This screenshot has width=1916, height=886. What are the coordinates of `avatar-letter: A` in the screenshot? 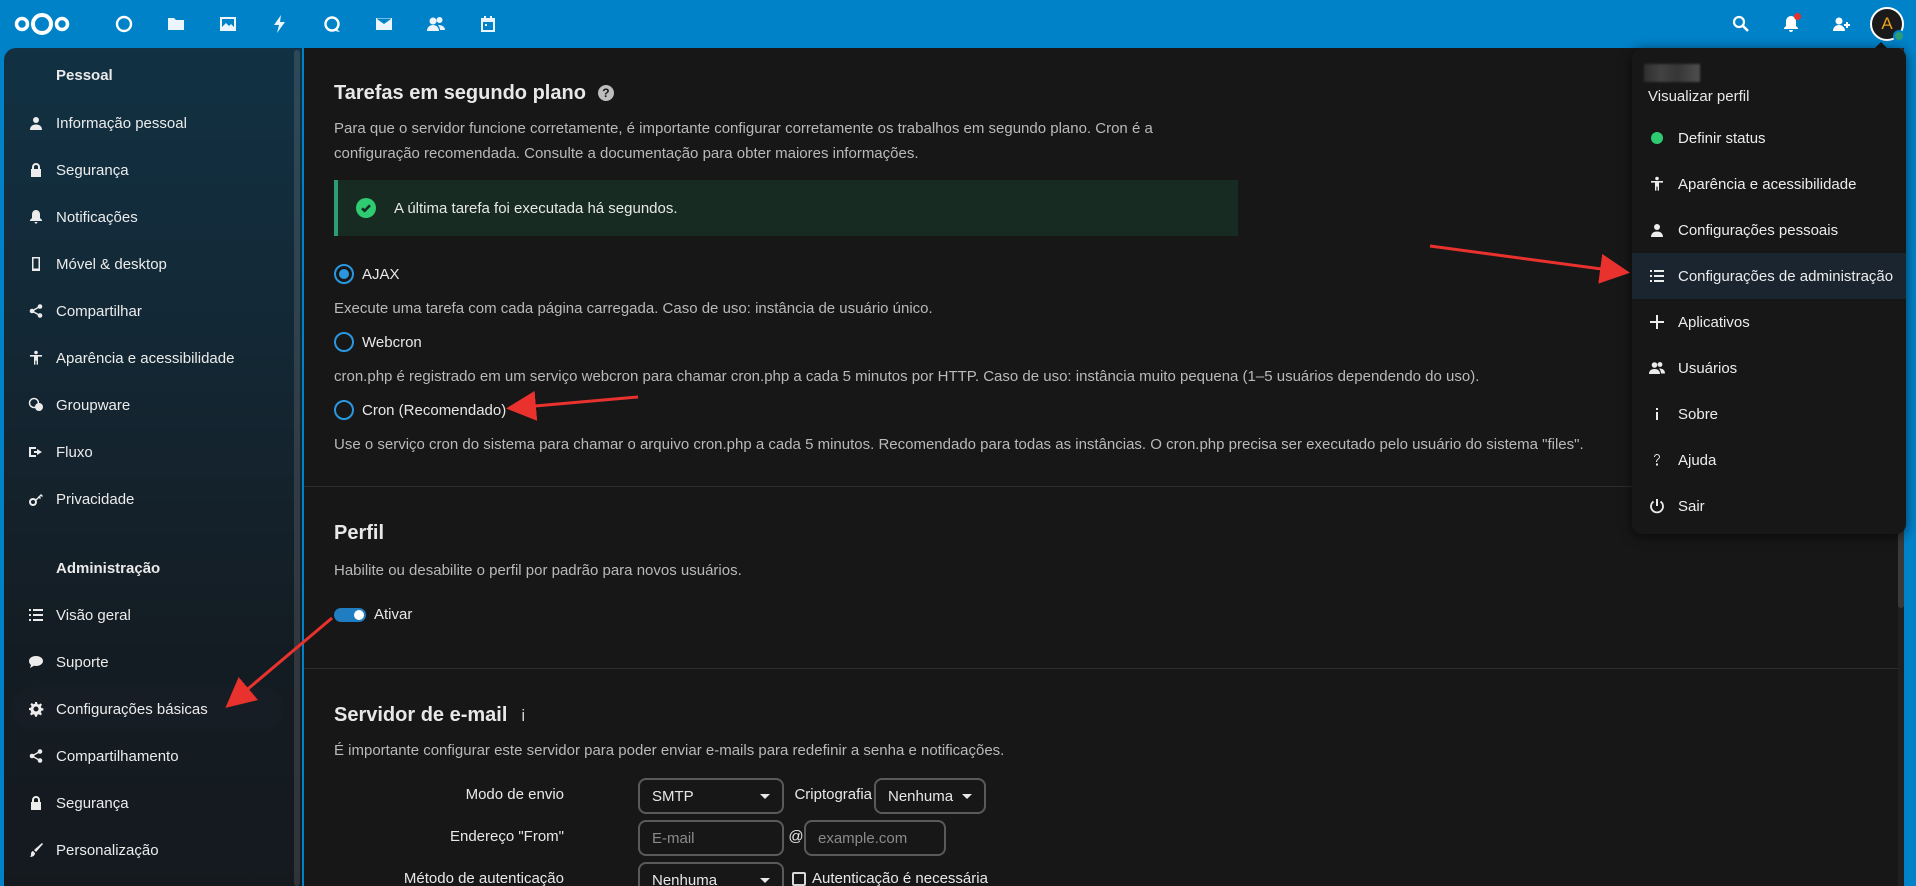 It's located at (1887, 23).